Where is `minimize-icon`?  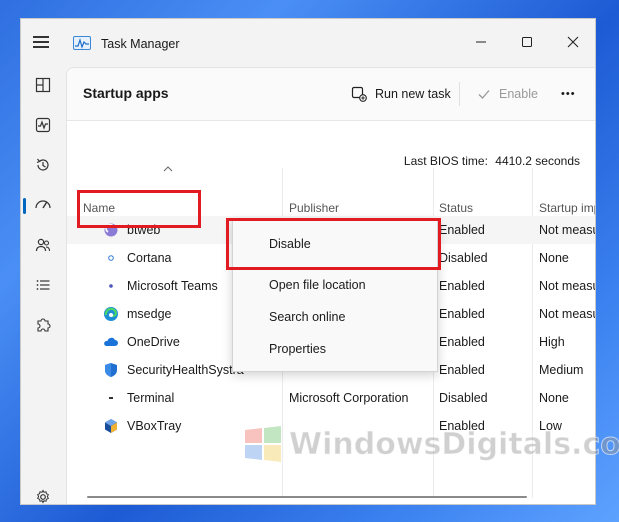
minimize-icon is located at coordinates (481, 42).